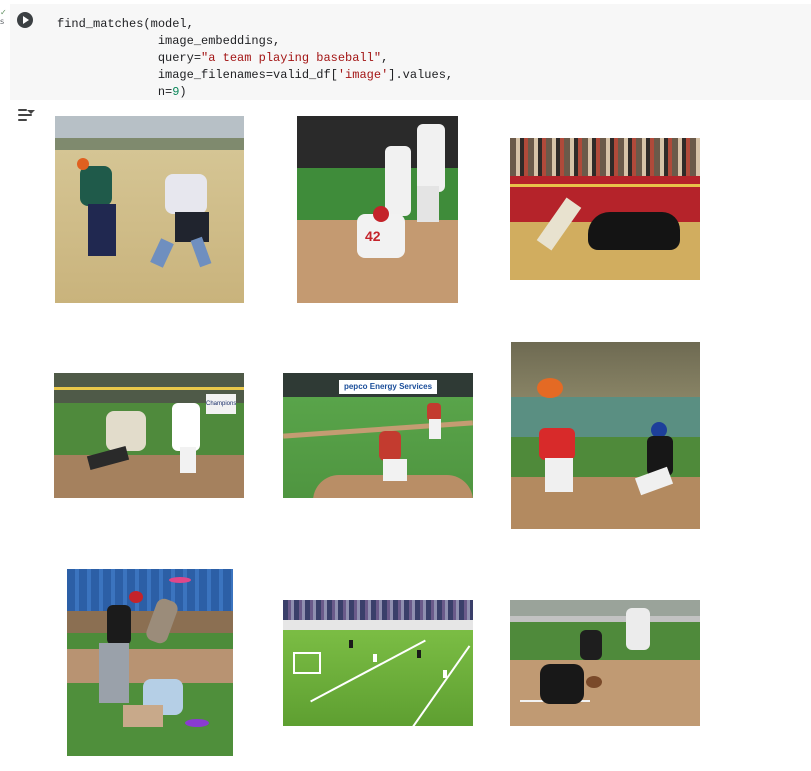  Describe the element at coordinates (221, 404) in the screenshot. I see `champions-sign: Champions` at that location.